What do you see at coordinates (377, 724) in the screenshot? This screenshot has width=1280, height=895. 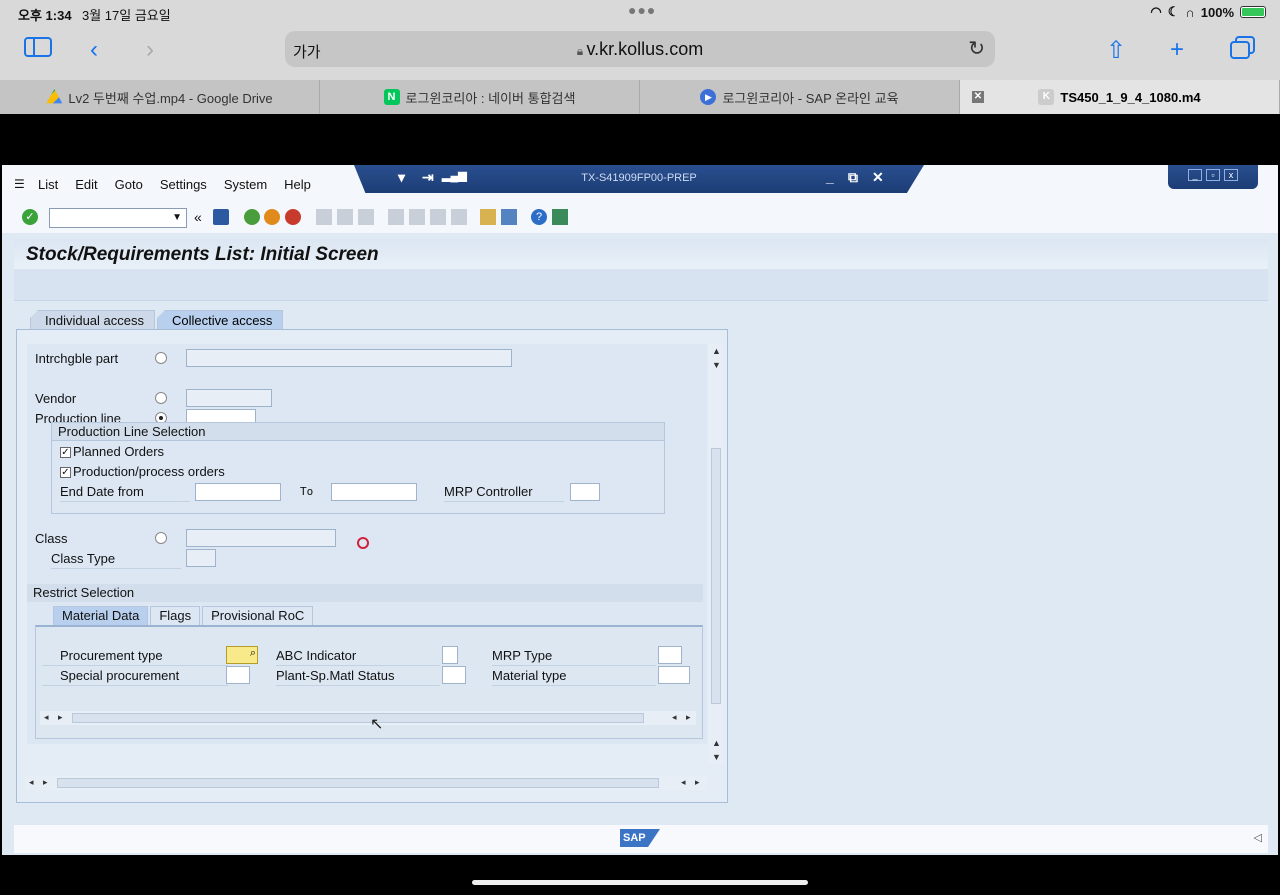 I see `mouse-pointer-icon: ↖` at bounding box center [377, 724].